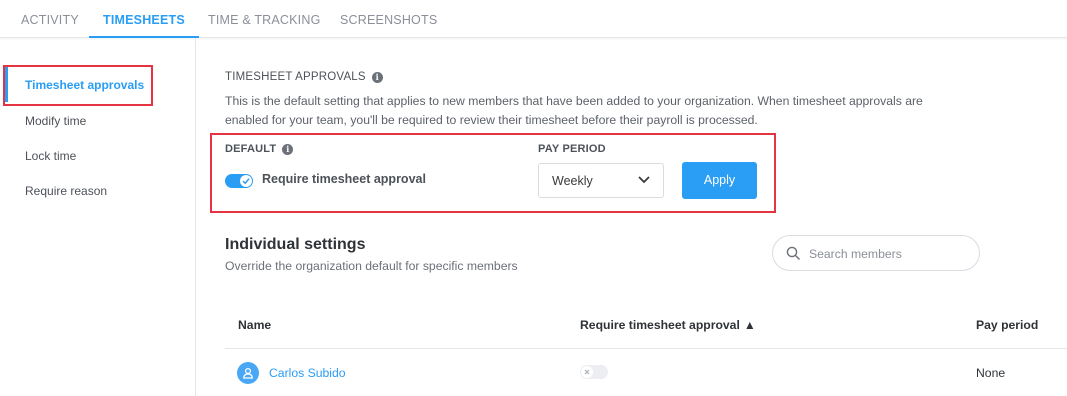 The image size is (1067, 396). I want to click on pay-period-label: PAY PERIOD, so click(572, 149).